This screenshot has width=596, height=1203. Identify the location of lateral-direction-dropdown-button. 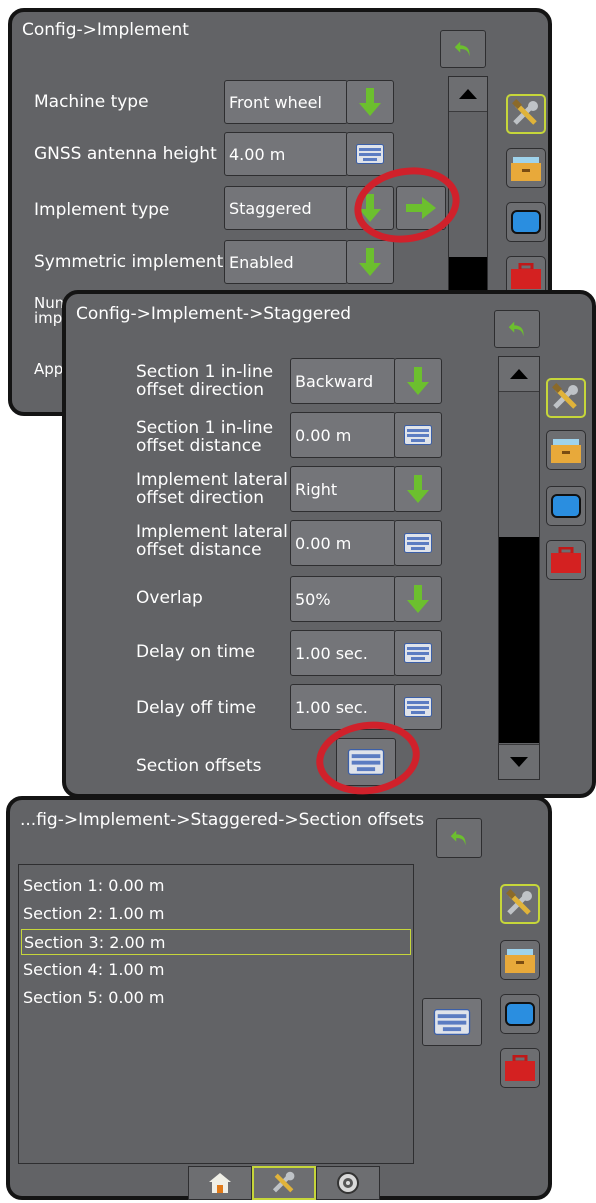
(418, 489).